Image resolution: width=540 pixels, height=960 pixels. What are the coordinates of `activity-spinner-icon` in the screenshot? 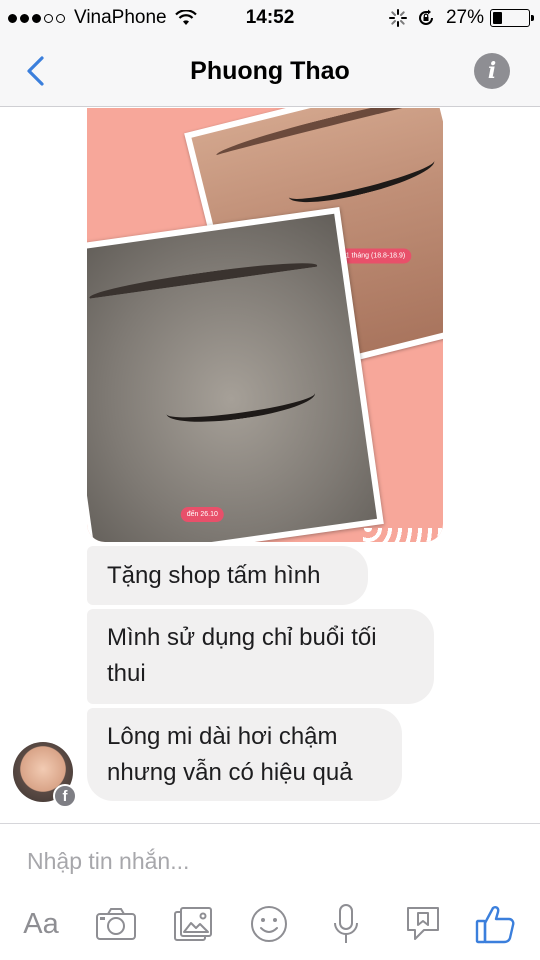 It's located at (397, 18).